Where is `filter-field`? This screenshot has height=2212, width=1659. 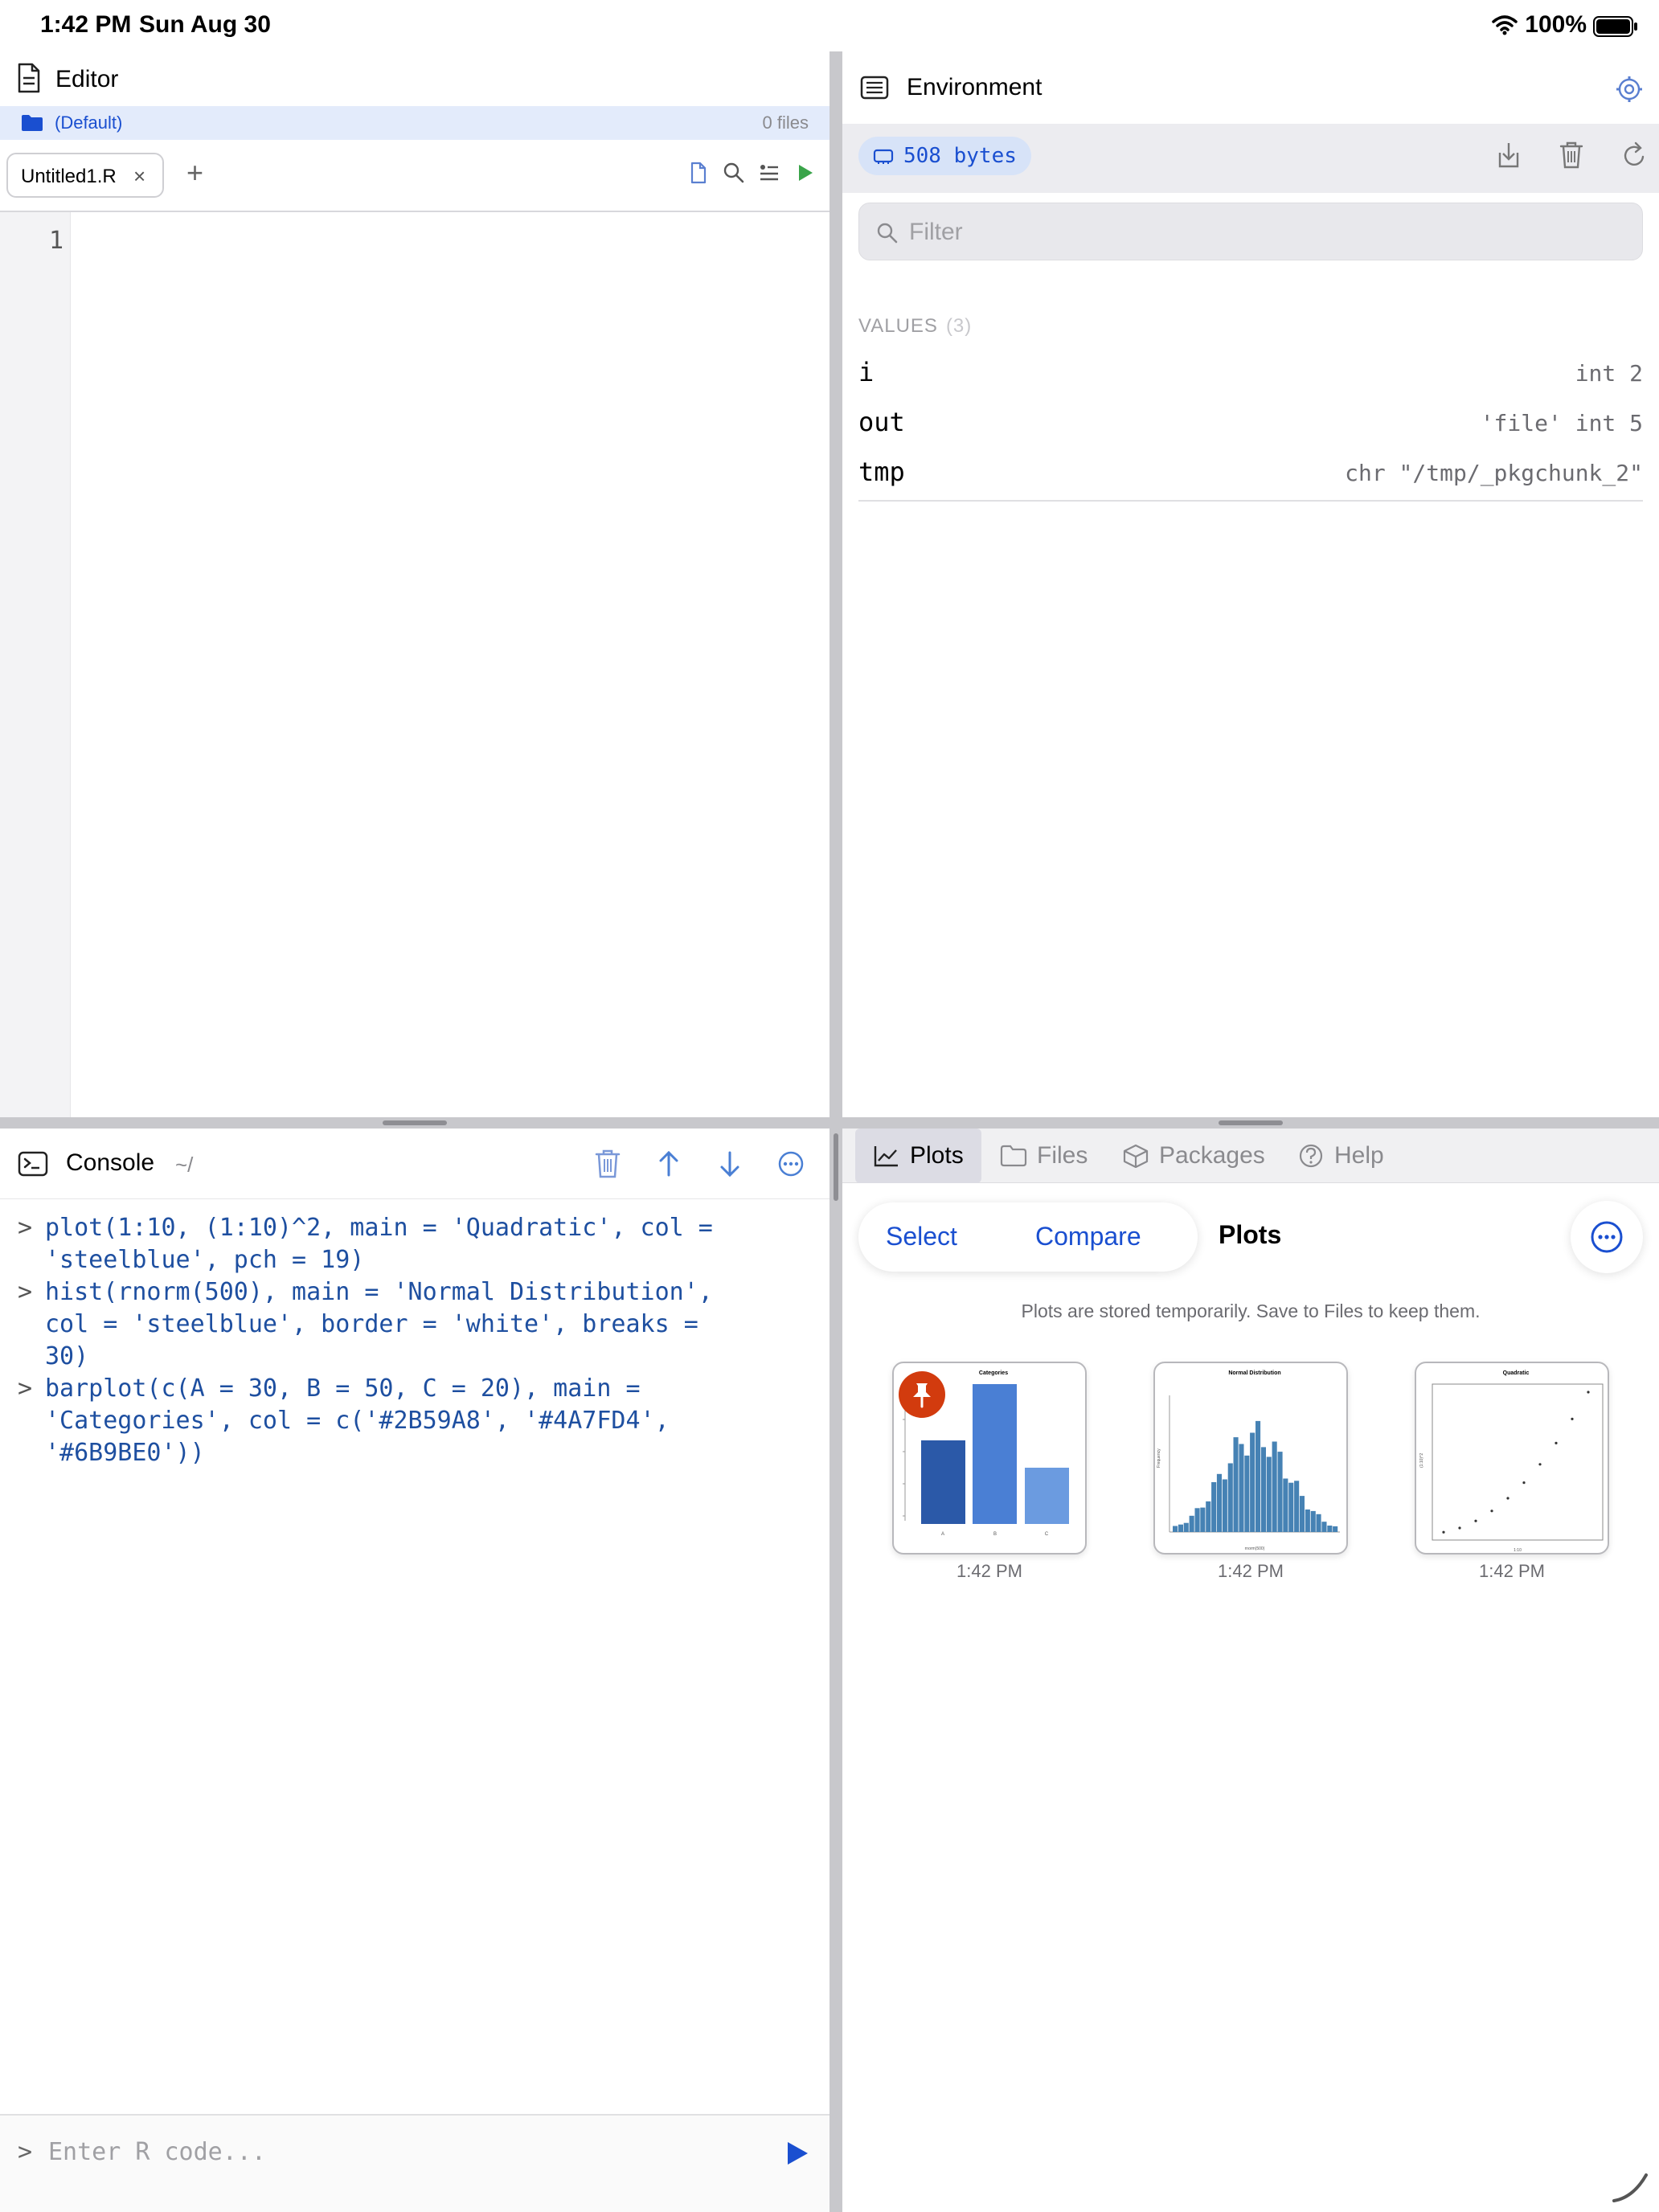
filter-field is located at coordinates (1250, 232).